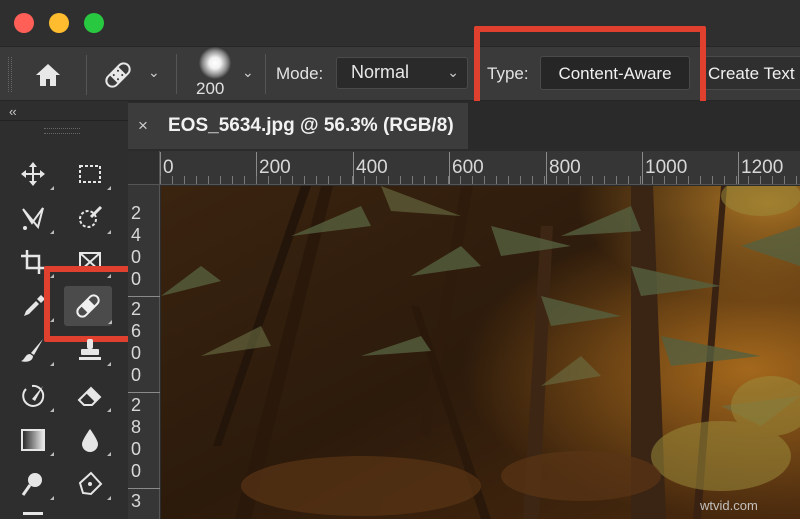  What do you see at coordinates (380, 72) in the screenshot?
I see `mode-value: Normal` at bounding box center [380, 72].